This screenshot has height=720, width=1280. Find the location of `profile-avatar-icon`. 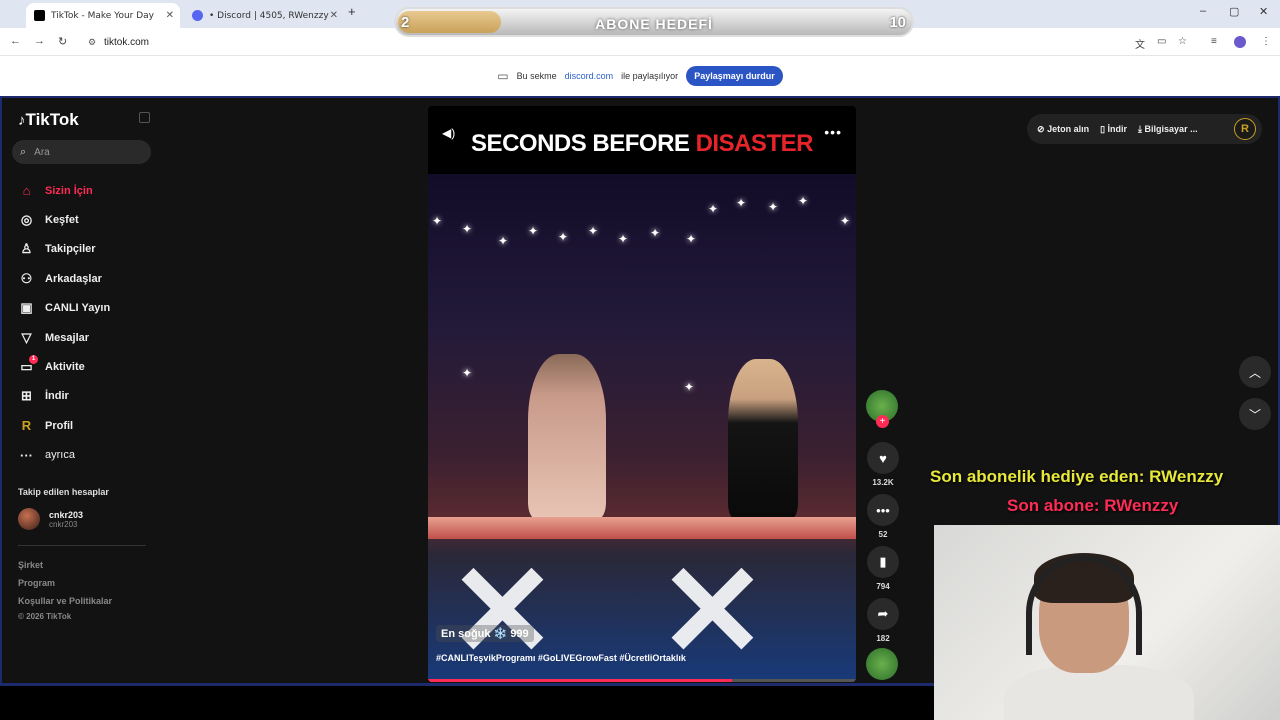

profile-avatar-icon is located at coordinates (1240, 42).